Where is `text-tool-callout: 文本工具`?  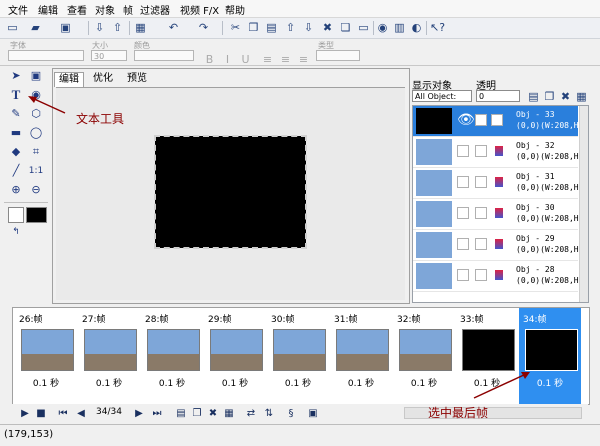
text-tool-callout: 文本工具 is located at coordinates (100, 119).